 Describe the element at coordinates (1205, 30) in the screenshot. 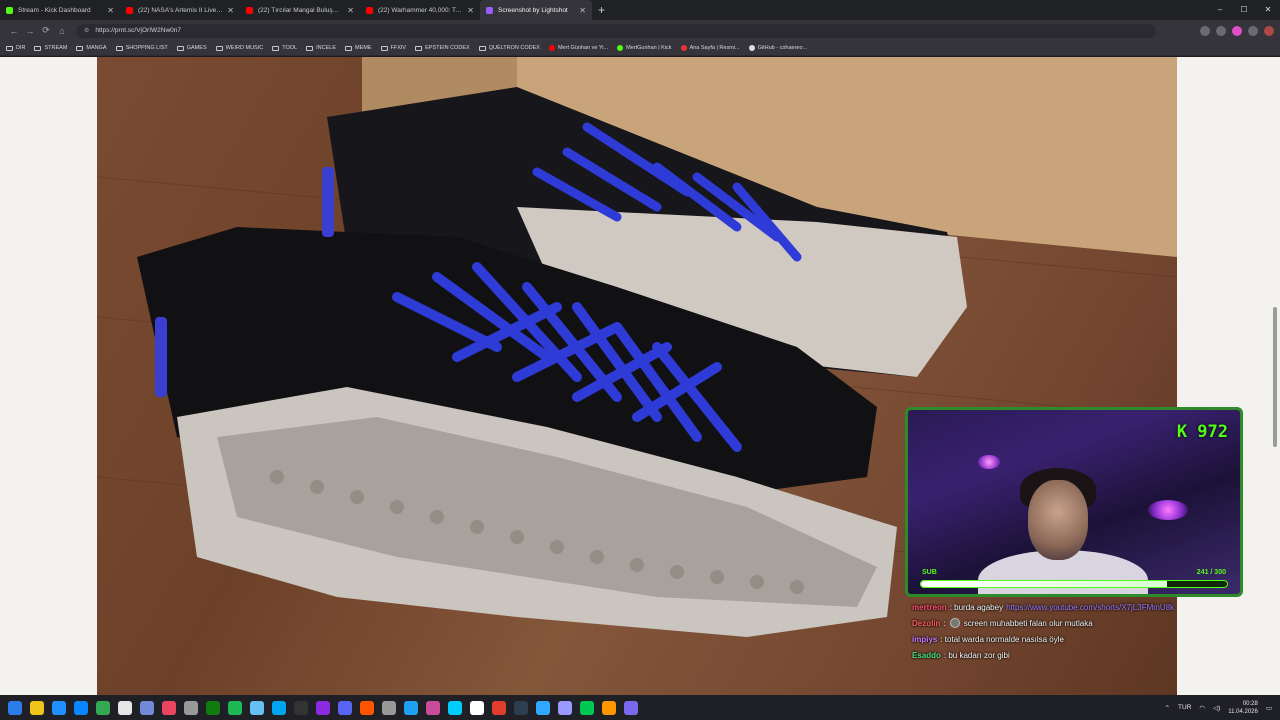

I see `zoom-icon` at that location.